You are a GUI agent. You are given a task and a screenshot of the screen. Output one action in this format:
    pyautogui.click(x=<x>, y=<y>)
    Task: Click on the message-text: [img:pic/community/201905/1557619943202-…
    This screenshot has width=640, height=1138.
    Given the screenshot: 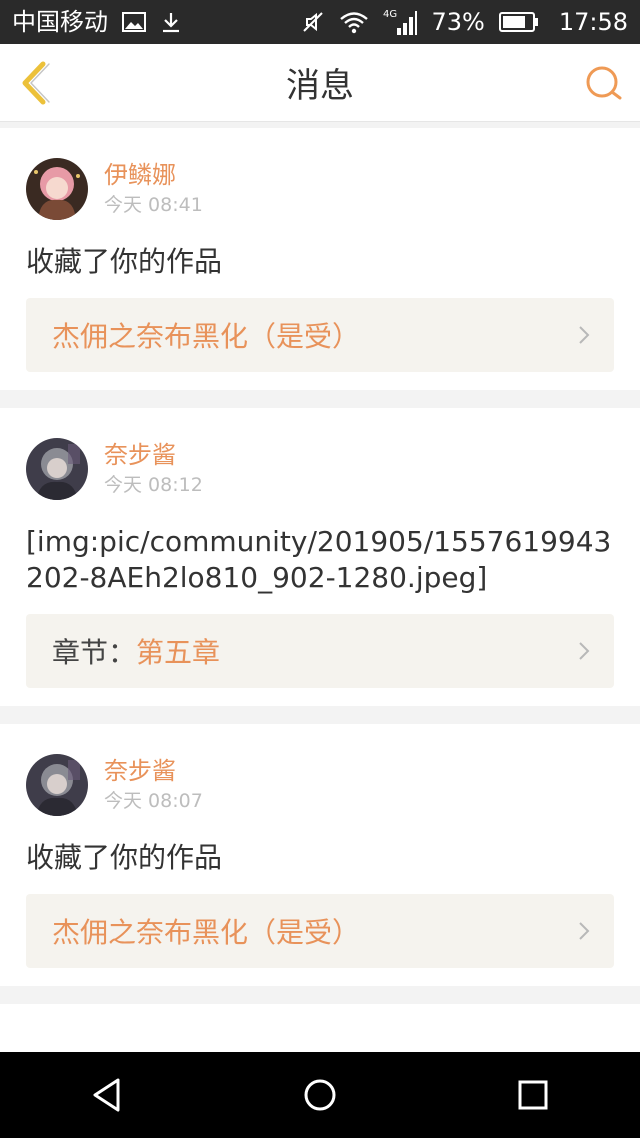 What is the action you would take?
    pyautogui.click(x=319, y=559)
    